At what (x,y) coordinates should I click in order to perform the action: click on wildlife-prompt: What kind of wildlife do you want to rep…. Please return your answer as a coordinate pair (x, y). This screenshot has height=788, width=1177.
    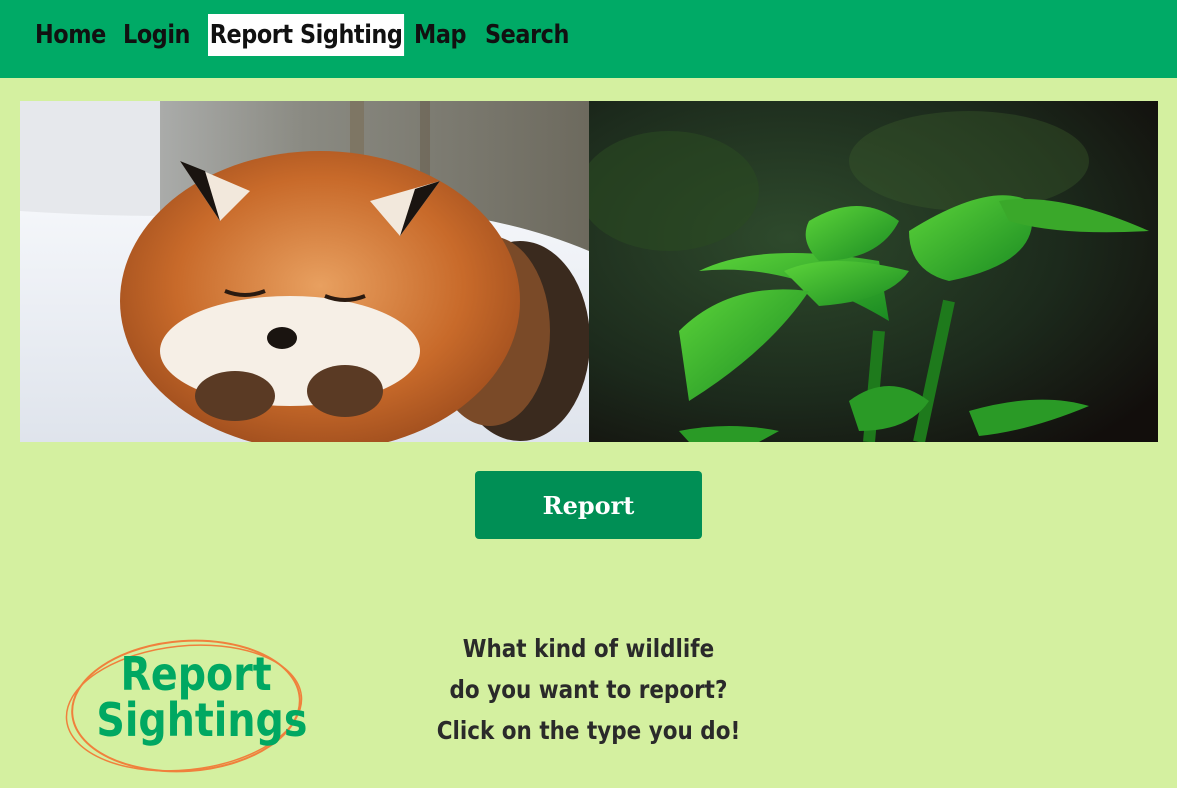
    Looking at the image, I should click on (588, 689).